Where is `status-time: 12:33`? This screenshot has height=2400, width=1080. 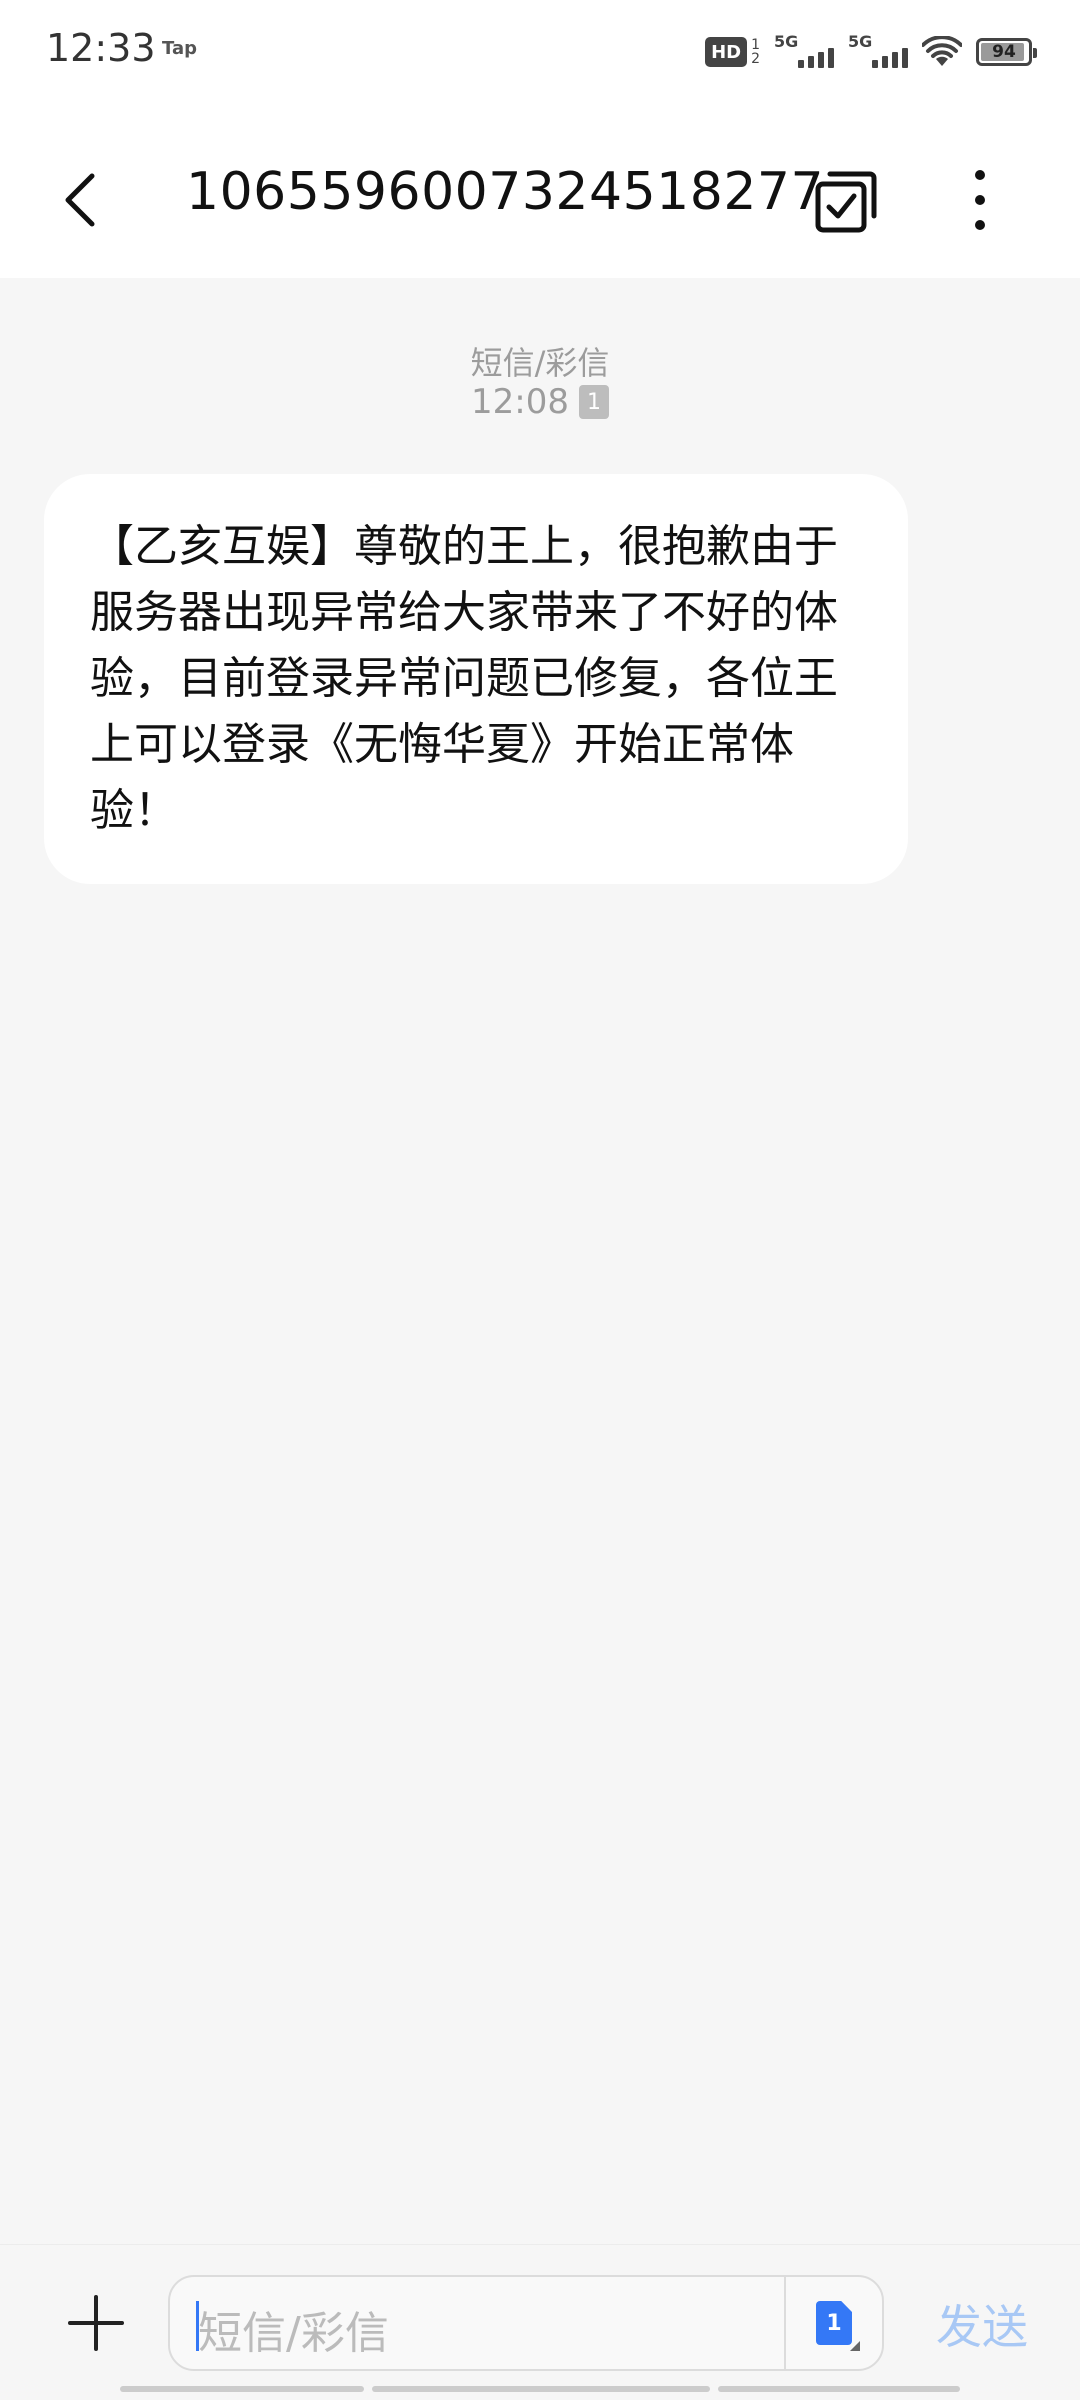
status-time: 12:33 is located at coordinates (101, 48).